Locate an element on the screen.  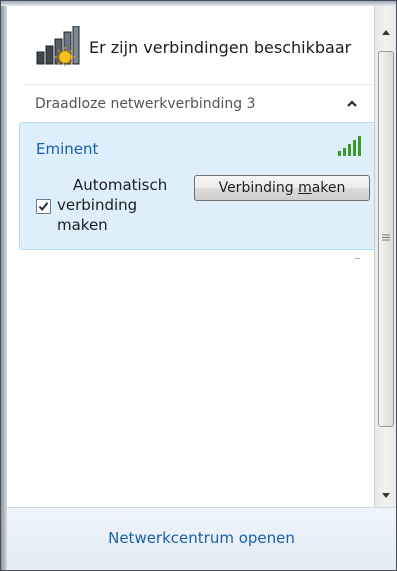
connect-button-prefix: Verbinding is located at coordinates (258, 188).